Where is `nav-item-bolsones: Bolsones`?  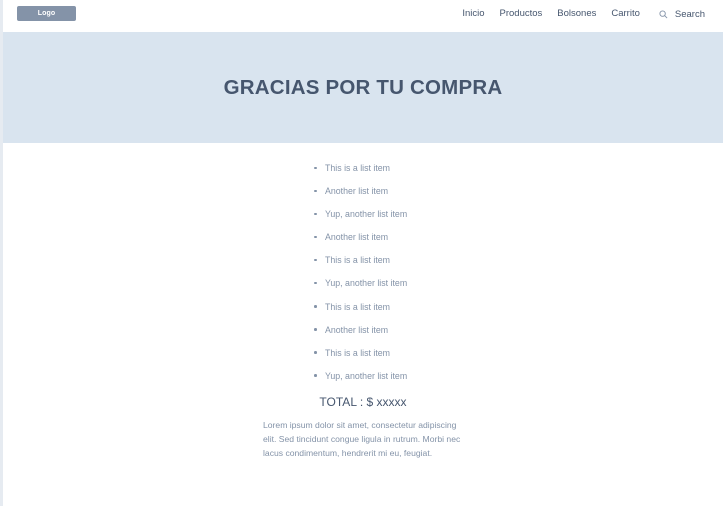
nav-item-bolsones: Bolsones is located at coordinates (576, 14).